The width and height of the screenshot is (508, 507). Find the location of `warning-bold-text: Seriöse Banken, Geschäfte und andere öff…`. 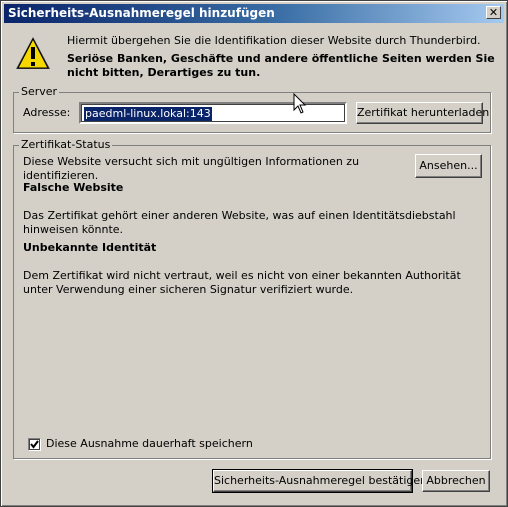

warning-bold-text: Seriöse Banken, Geschäfte und andere öff… is located at coordinates (281, 65).